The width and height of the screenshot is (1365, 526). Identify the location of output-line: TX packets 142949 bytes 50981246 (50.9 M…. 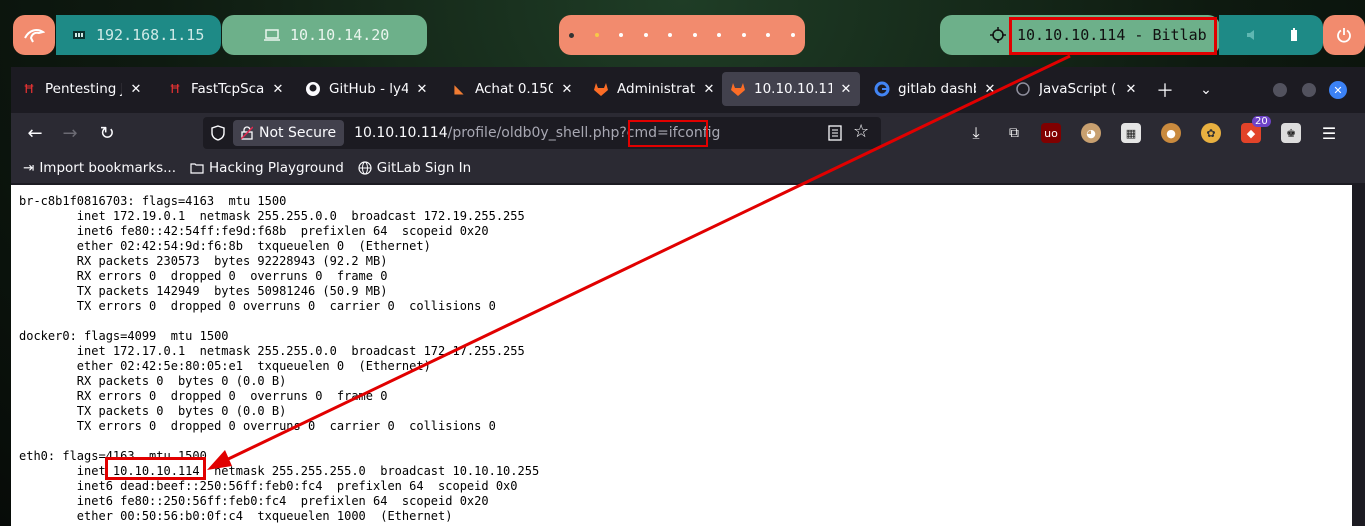
(203, 291).